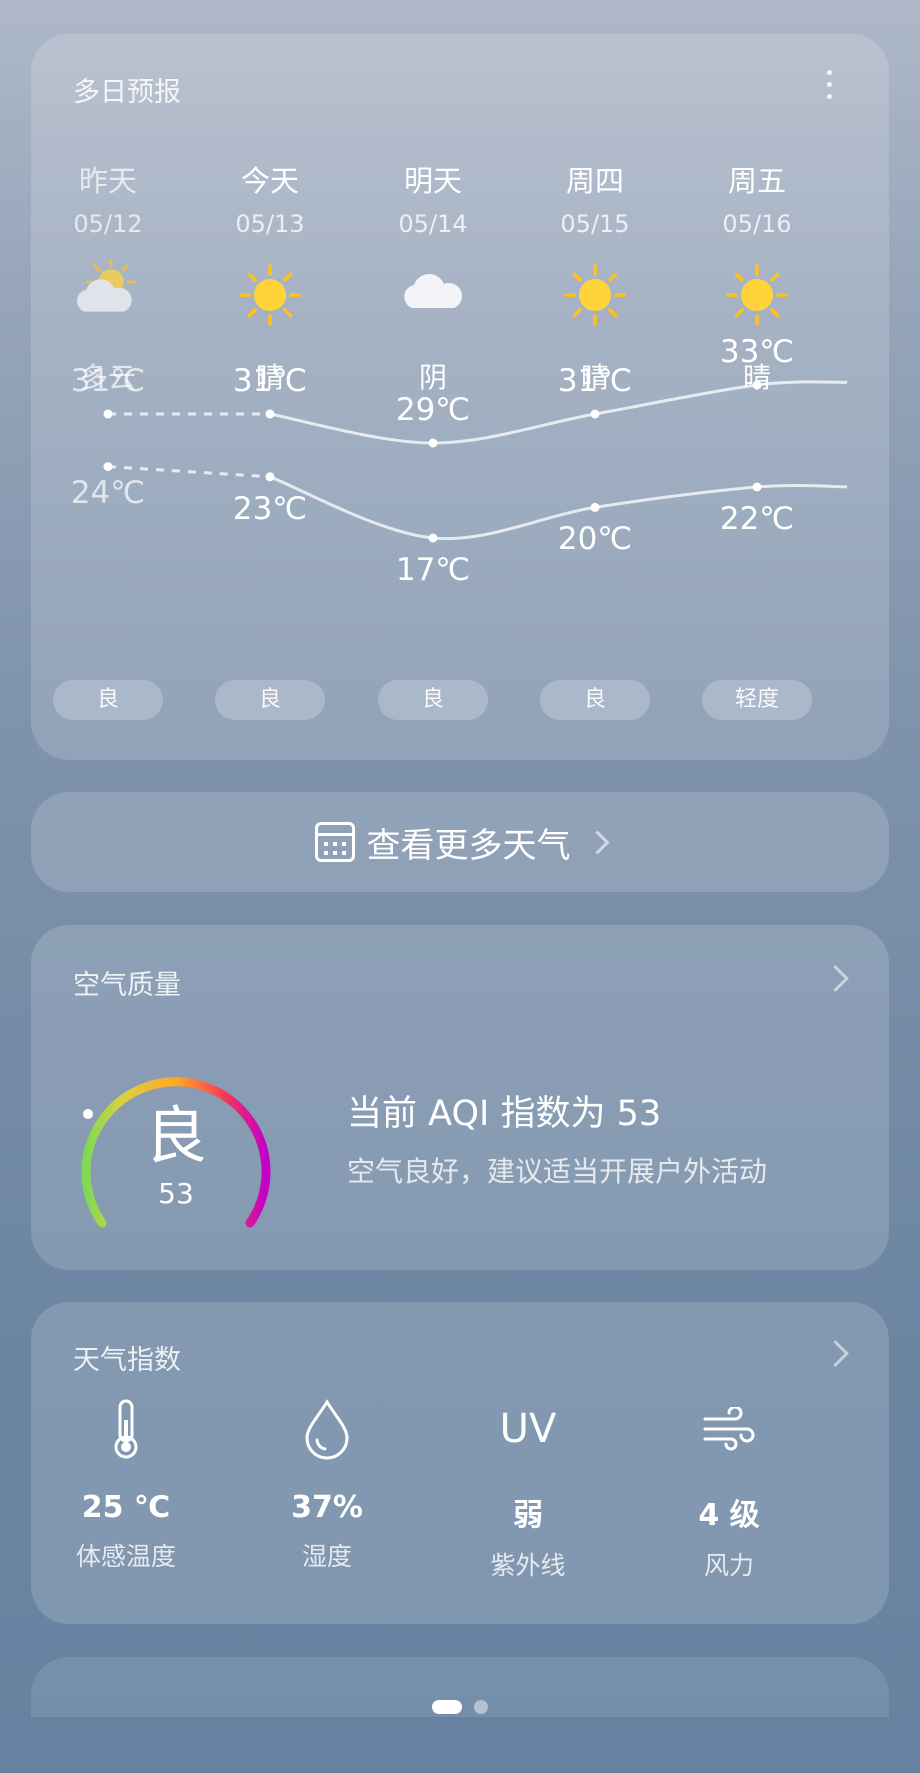  Describe the element at coordinates (432, 377) in the screenshot. I see `forecast-day-condition: 阴` at that location.